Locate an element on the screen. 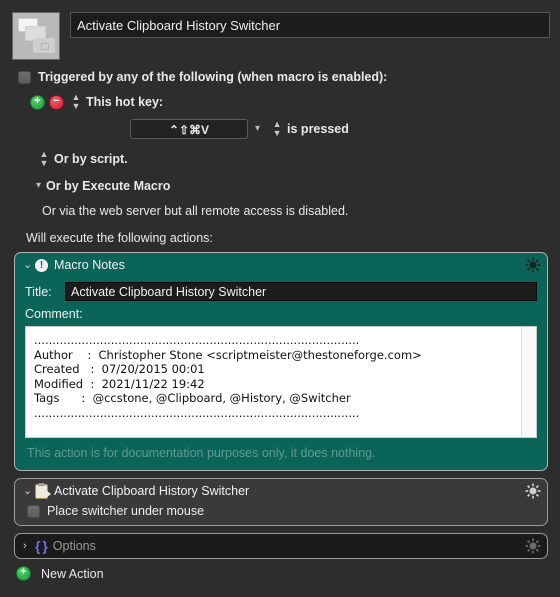 Image resolution: width=560 pixels, height=597 pixels. gear-icon-macro-notes is located at coordinates (533, 265).